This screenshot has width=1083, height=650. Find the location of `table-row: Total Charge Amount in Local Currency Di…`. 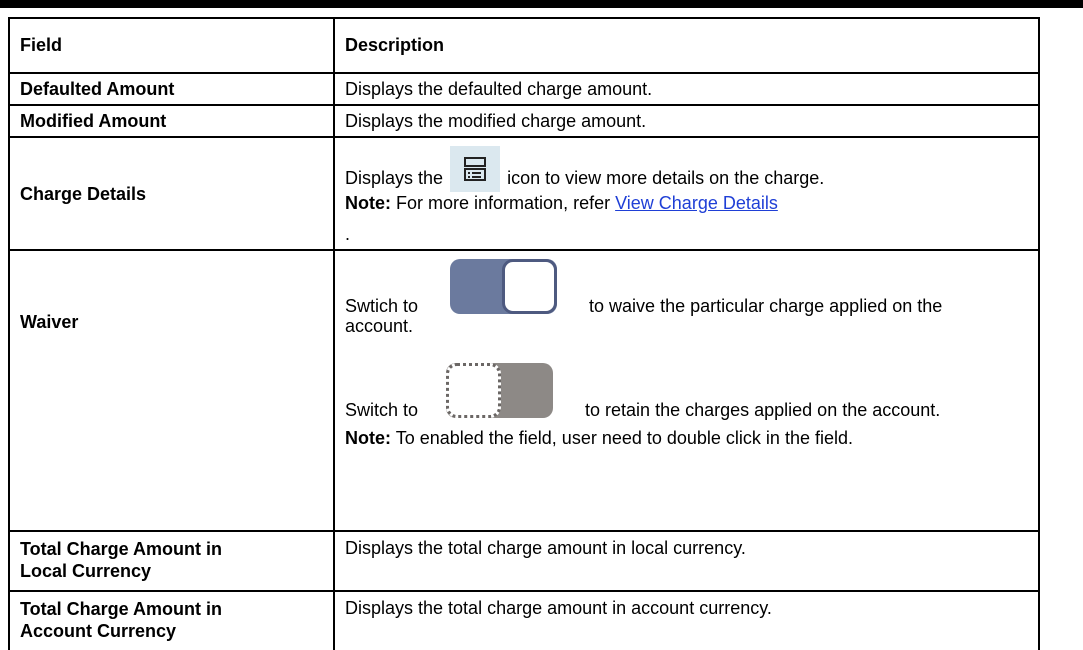

table-row: Total Charge Amount in Local Currency Di… is located at coordinates (524, 561).